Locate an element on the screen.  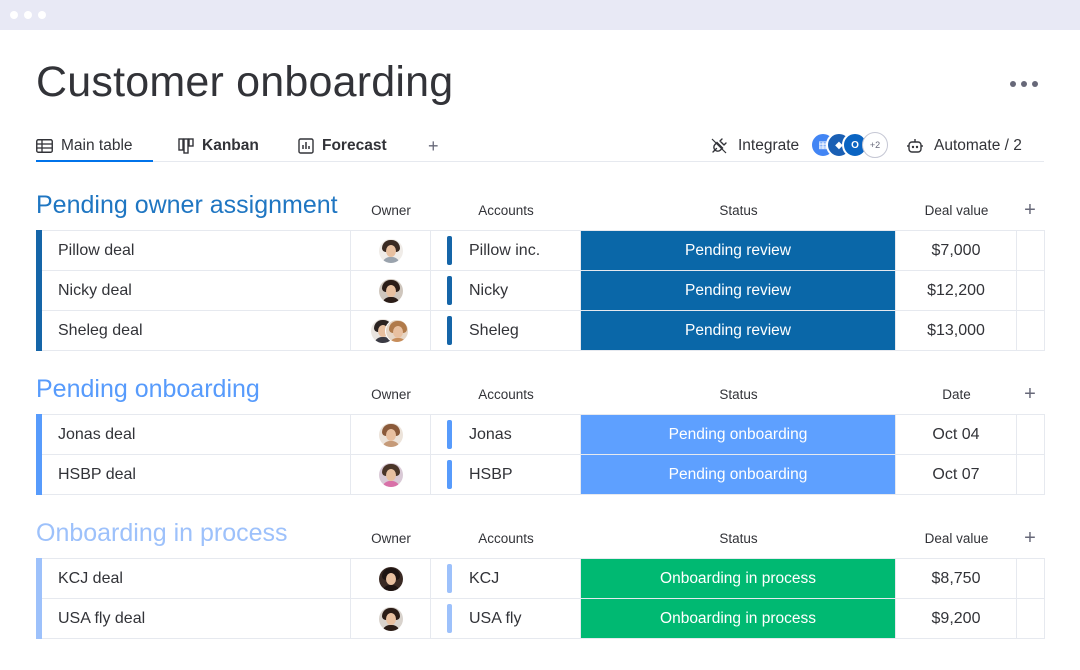
tab-kanban: Kanban is located at coordinates (218, 145).